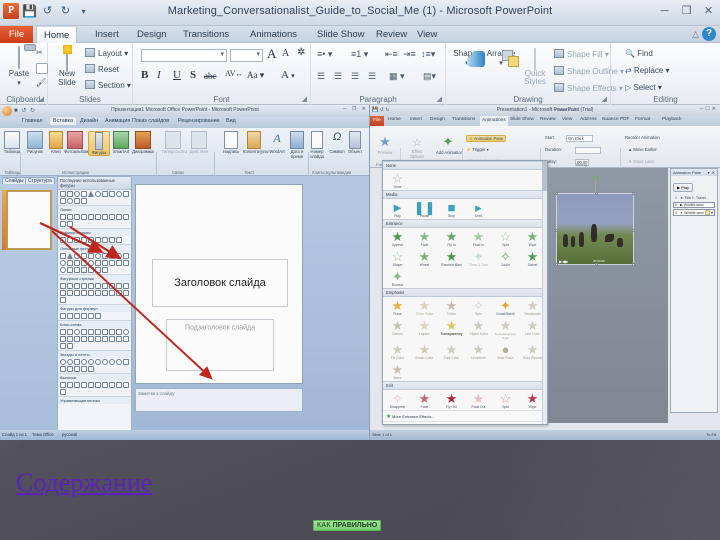 The width and height of the screenshot is (720, 540). Describe the element at coordinates (184, 55) in the screenshot. I see `font-name-input` at that location.